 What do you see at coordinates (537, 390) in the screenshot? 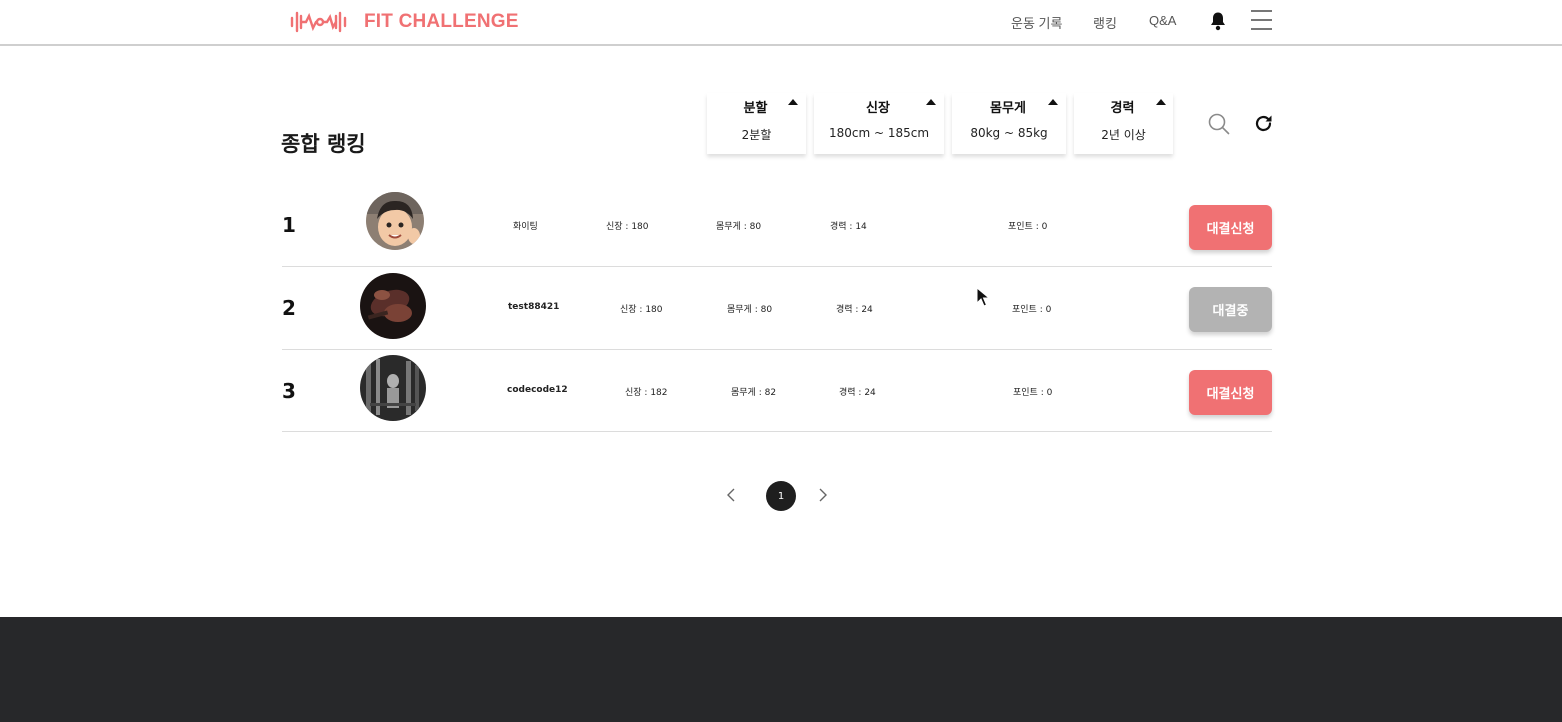
I see `player-name: codecode12` at bounding box center [537, 390].